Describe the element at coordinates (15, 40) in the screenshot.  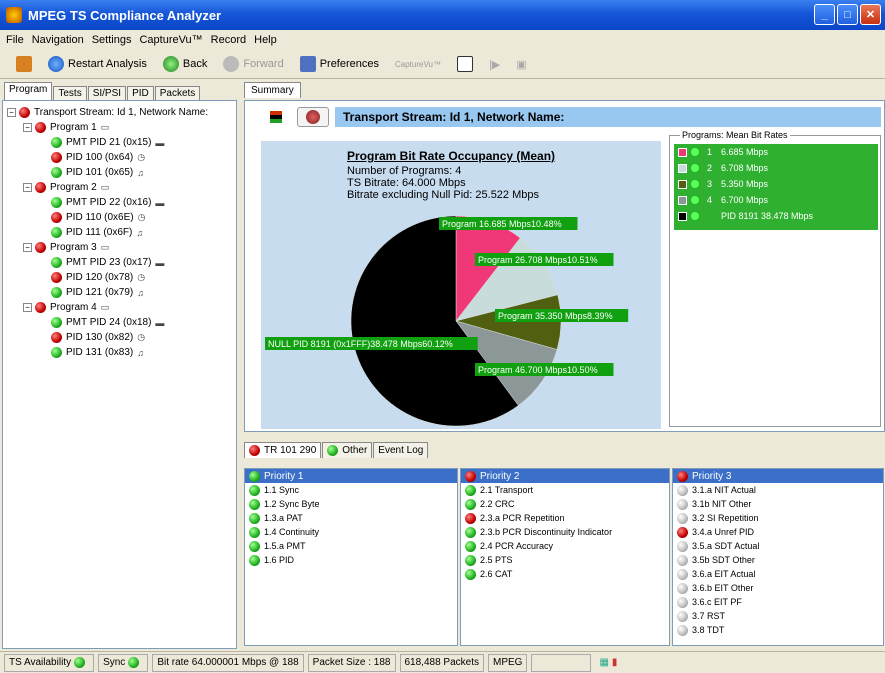
I see `menu-file: File` at that location.